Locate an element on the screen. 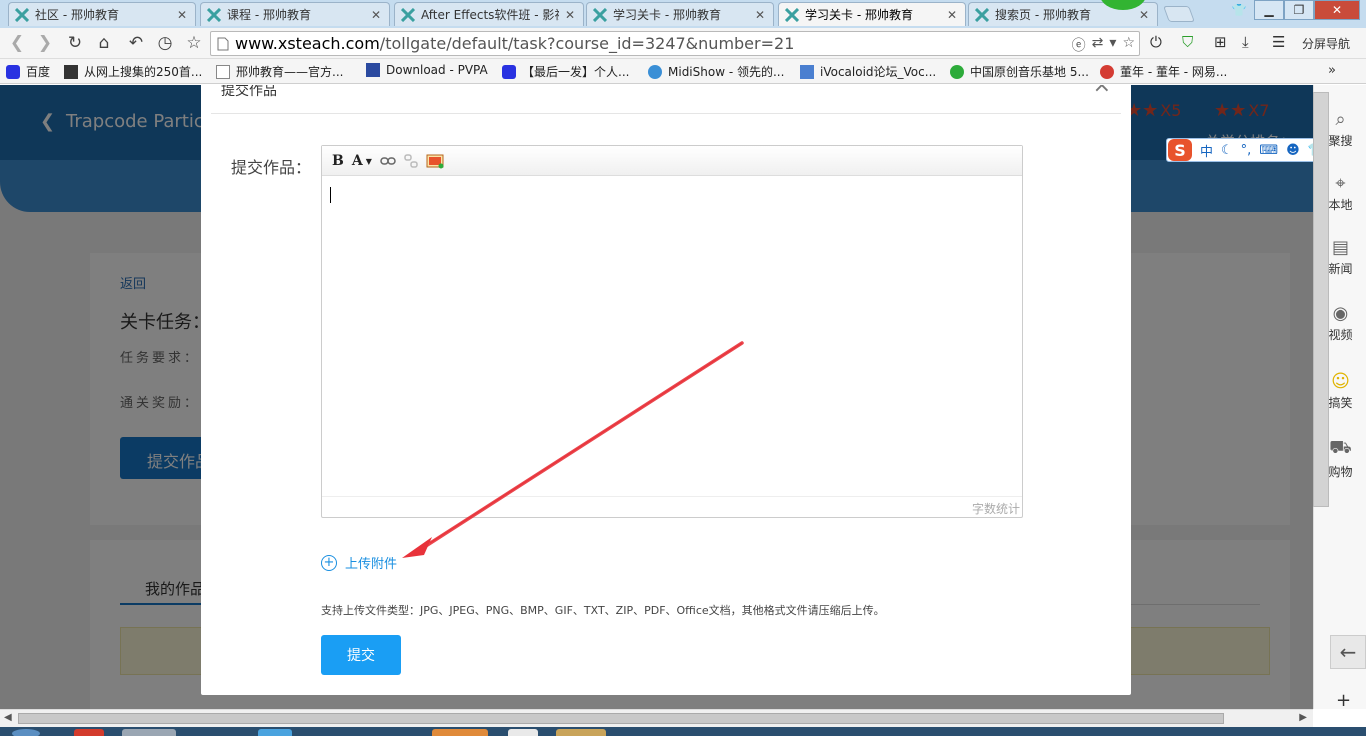  upload-attachment-link: + 上传附件 is located at coordinates (359, 562).